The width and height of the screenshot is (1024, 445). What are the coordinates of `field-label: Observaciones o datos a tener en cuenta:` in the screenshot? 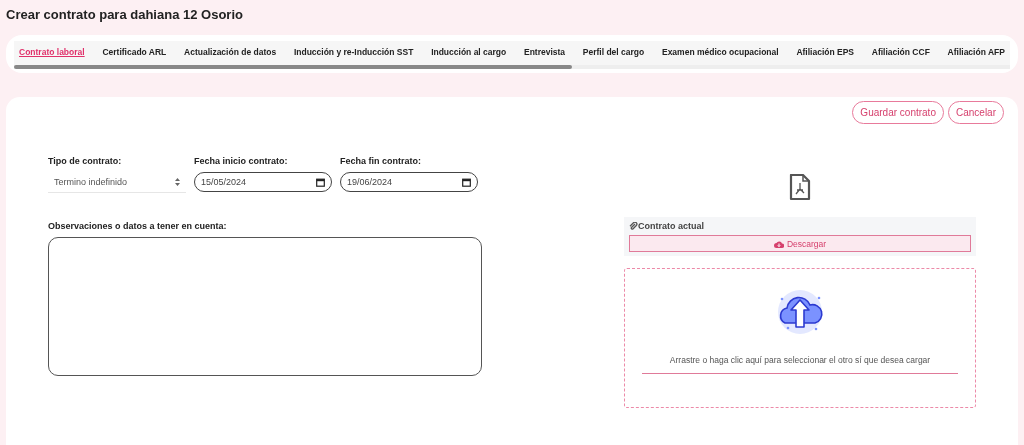 It's located at (138, 226).